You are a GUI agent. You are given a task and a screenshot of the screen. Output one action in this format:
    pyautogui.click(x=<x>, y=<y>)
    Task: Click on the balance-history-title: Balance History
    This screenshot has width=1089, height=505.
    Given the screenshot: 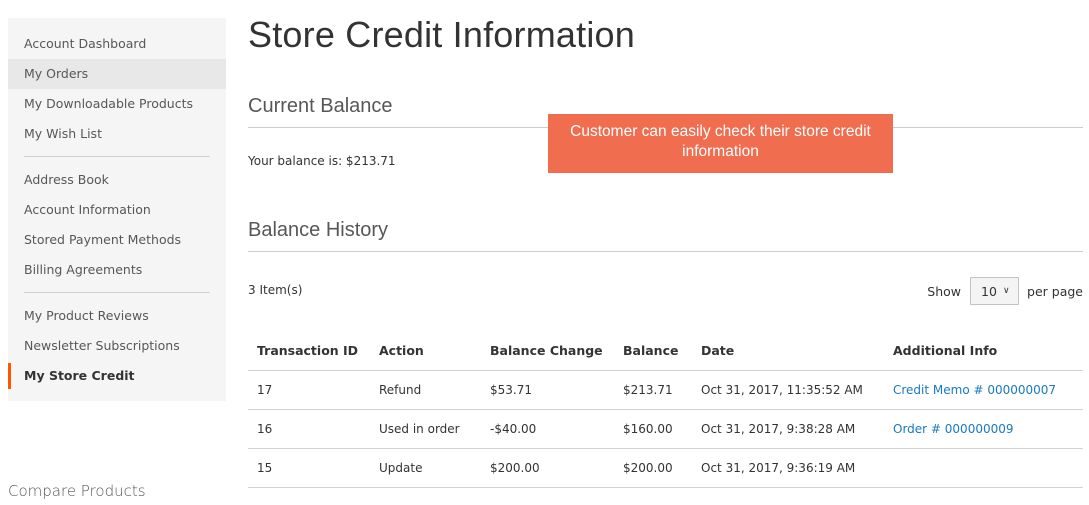 What is the action you would take?
    pyautogui.click(x=665, y=235)
    